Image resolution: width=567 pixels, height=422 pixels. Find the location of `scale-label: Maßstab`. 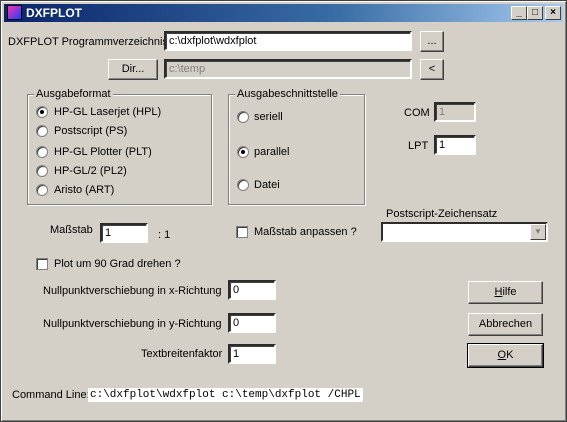

scale-label: Maßstab is located at coordinates (71, 230).